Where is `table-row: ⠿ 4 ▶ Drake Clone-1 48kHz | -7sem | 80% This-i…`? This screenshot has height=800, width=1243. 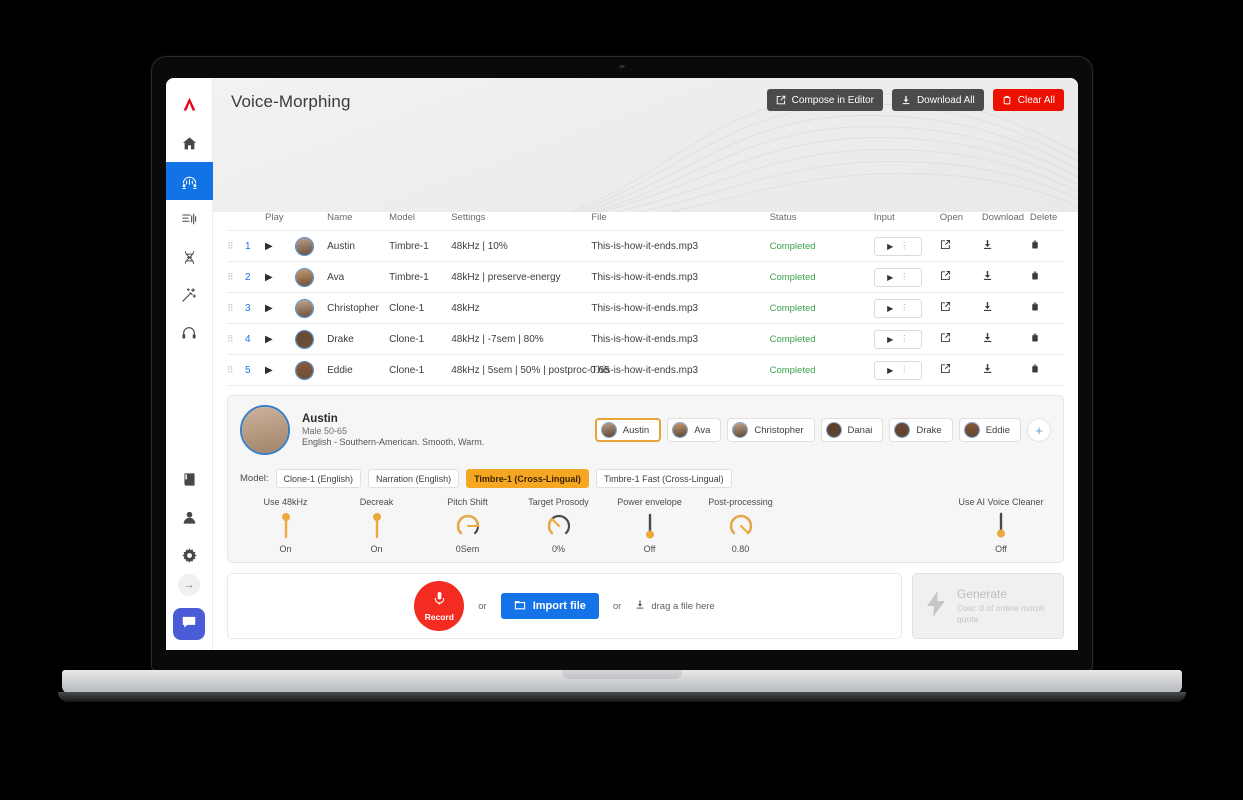
table-row: ⠿ 4 ▶ Drake Clone-1 48kHz | -7sem | 80% This-i… is located at coordinates (645, 339).